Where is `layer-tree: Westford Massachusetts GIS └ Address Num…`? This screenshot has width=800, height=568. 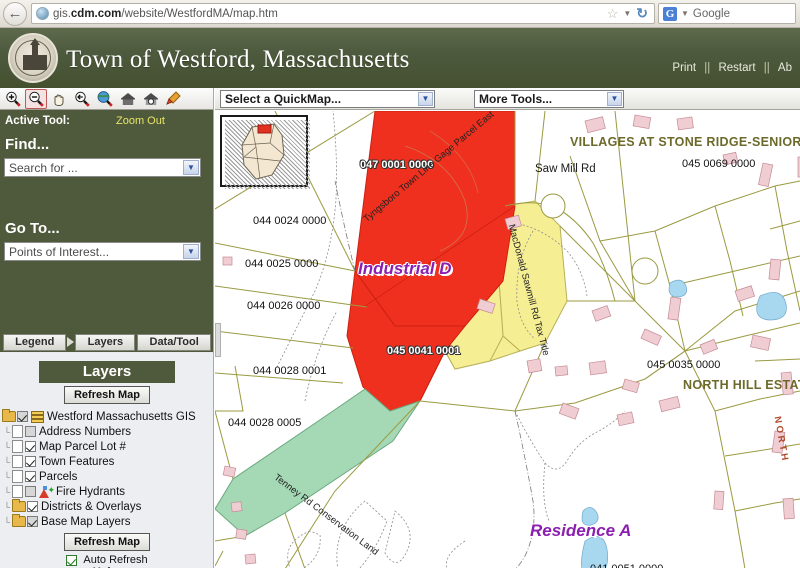
layer-tree: Westford Massachusetts GIS └ Address Num… is located at coordinates (107, 469).